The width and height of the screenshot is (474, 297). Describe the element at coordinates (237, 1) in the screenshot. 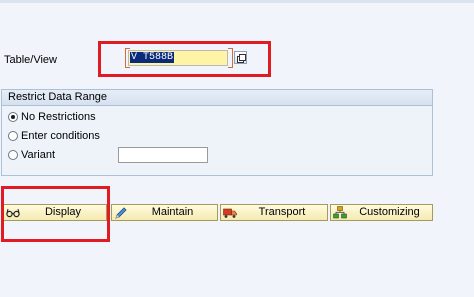

I see `top-divider` at that location.